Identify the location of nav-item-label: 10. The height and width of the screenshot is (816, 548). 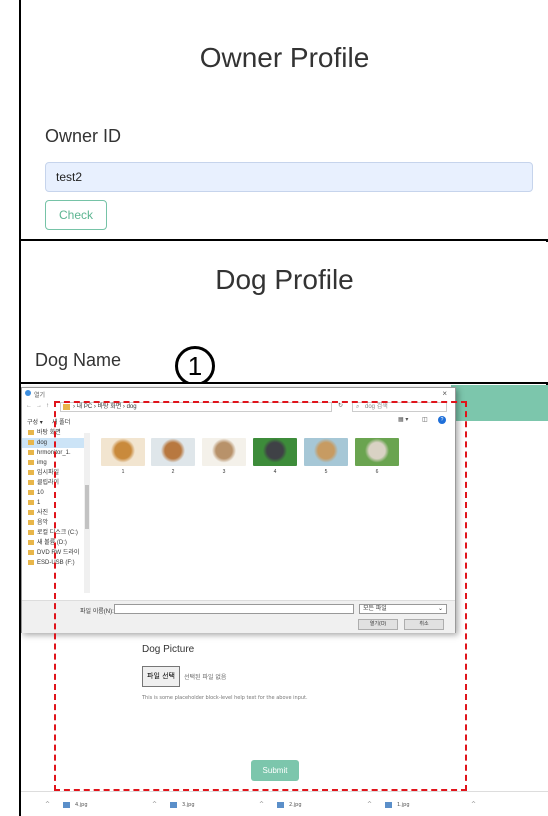
(40, 493).